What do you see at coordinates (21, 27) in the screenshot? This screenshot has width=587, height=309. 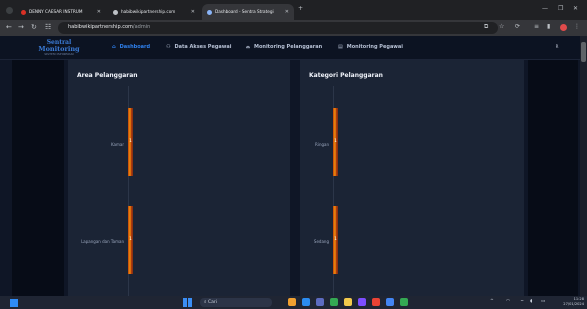 I see `forward-icon: →` at bounding box center [21, 27].